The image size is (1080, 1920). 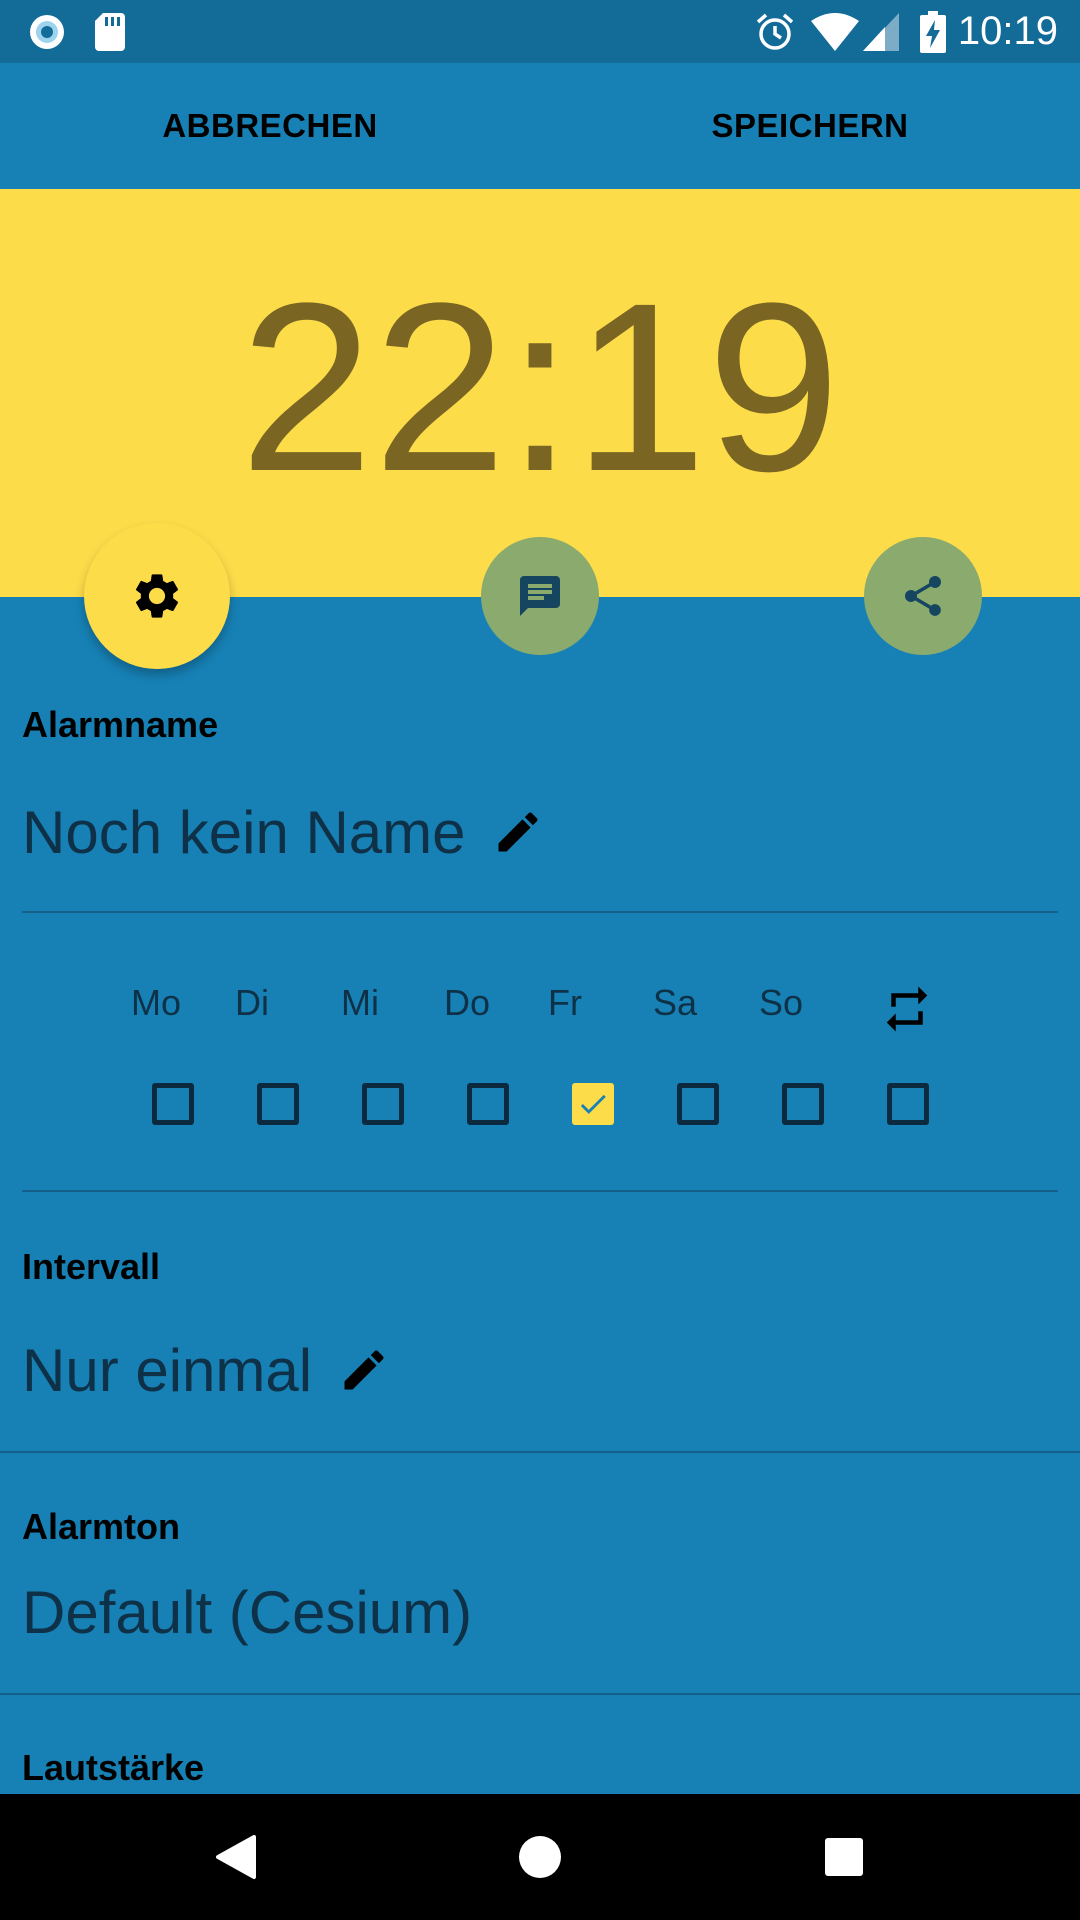 What do you see at coordinates (540, 31) in the screenshot?
I see `status-bar: 10:19` at bounding box center [540, 31].